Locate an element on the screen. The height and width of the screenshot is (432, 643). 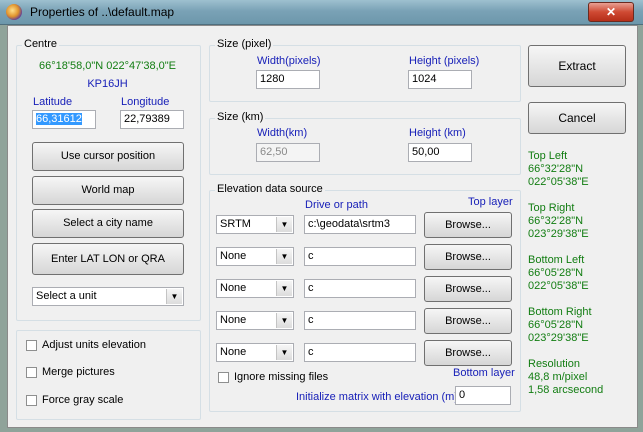
width-pixels-value: 1280 is located at coordinates (272, 79).